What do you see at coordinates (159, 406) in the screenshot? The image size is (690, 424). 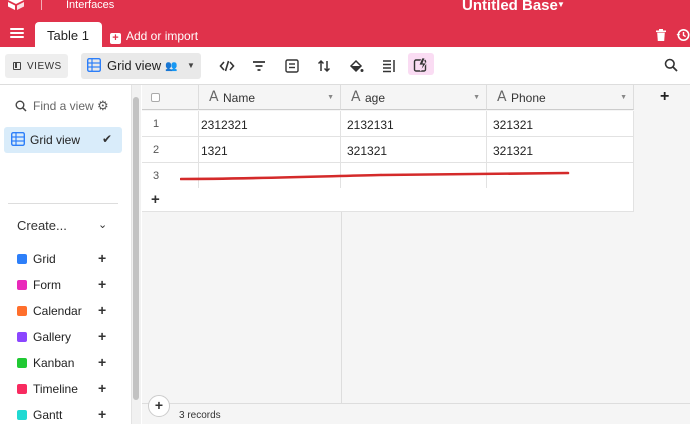 I see `add-record-fab: +` at bounding box center [159, 406].